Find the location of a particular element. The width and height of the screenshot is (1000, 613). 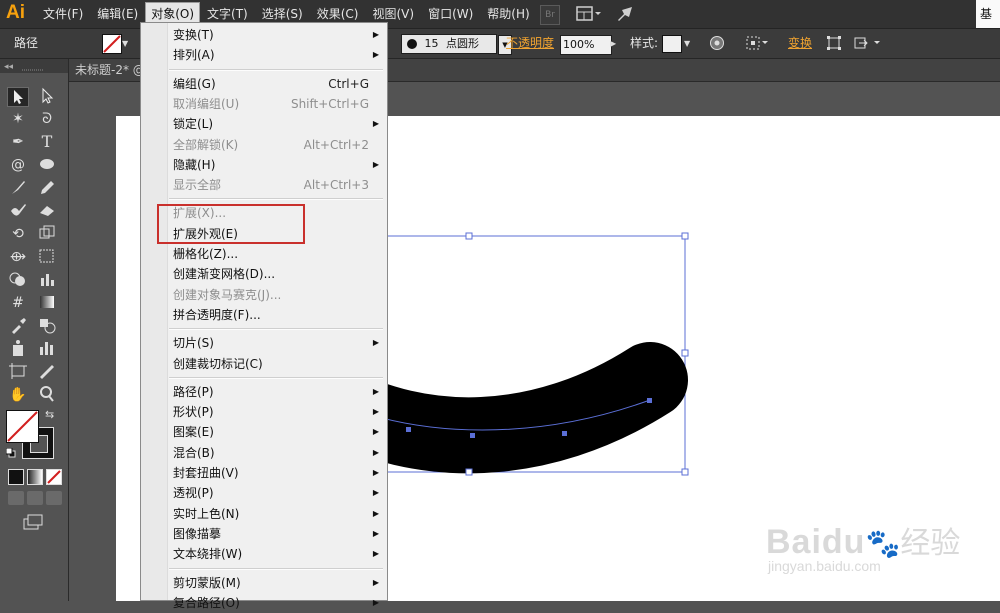

menu-option: 封套扭曲(V) ▶ is located at coordinates (264, 473).